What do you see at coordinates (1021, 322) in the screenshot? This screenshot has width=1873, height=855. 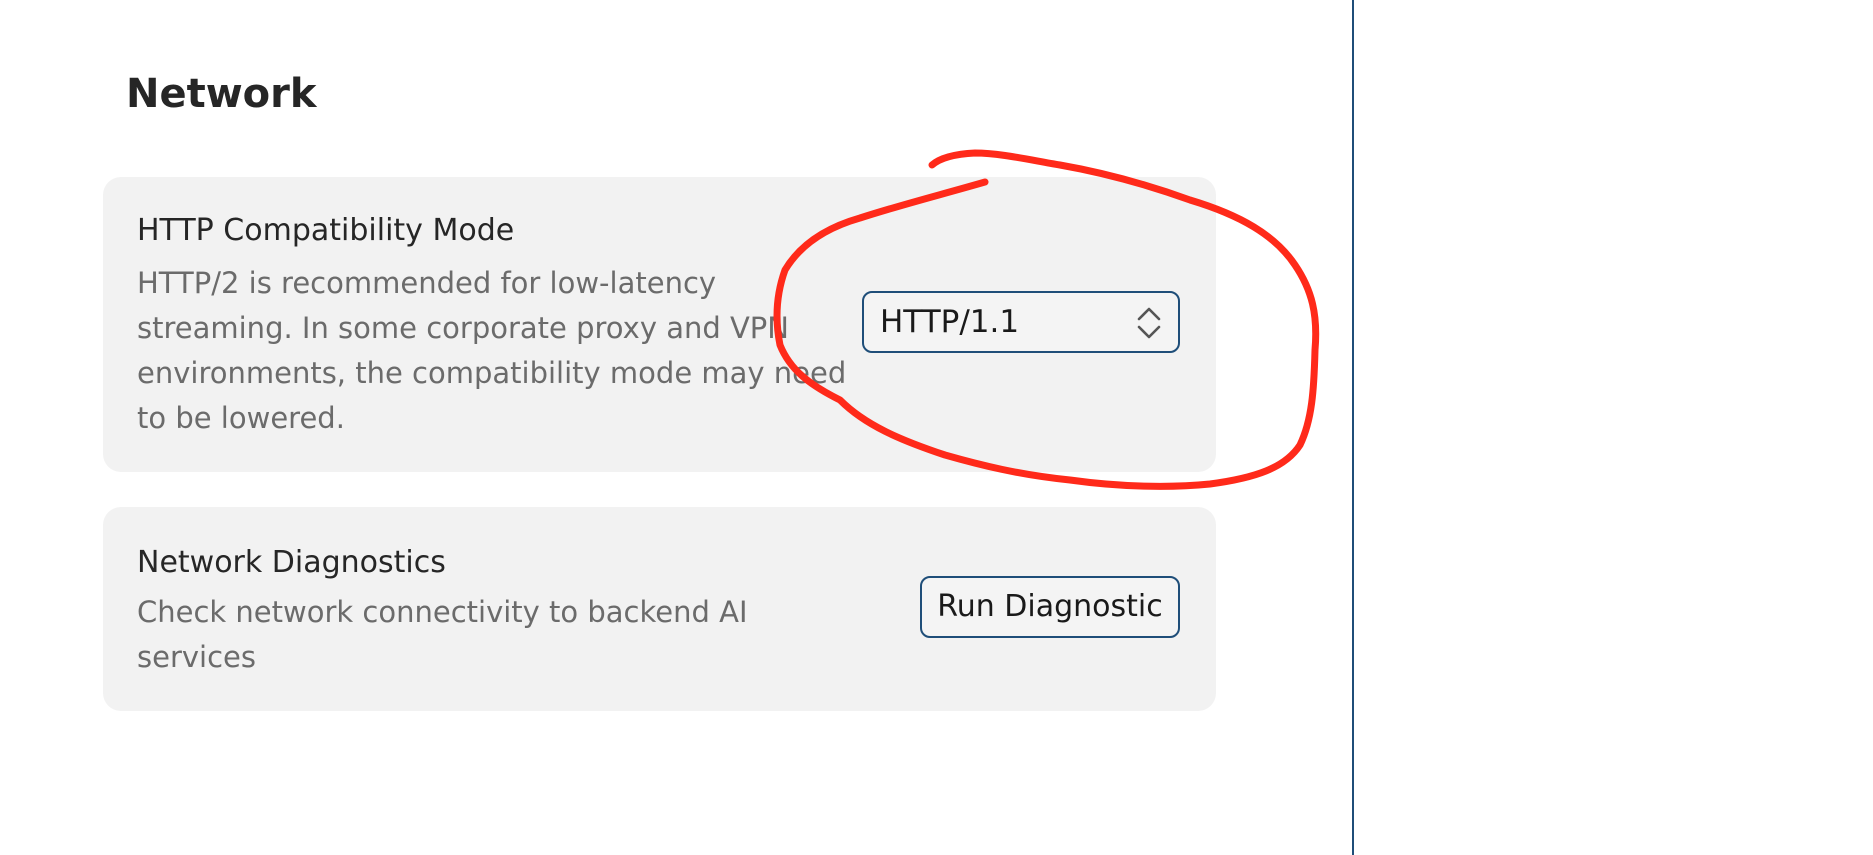 I see `http-mode-select: HTTP/1.1` at bounding box center [1021, 322].